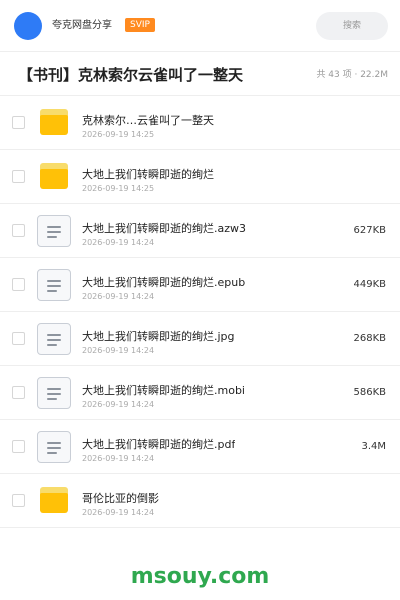 This screenshot has height=600, width=400. What do you see at coordinates (120, 498) in the screenshot?
I see `file-name: 哥伦比亚的倒影` at bounding box center [120, 498].